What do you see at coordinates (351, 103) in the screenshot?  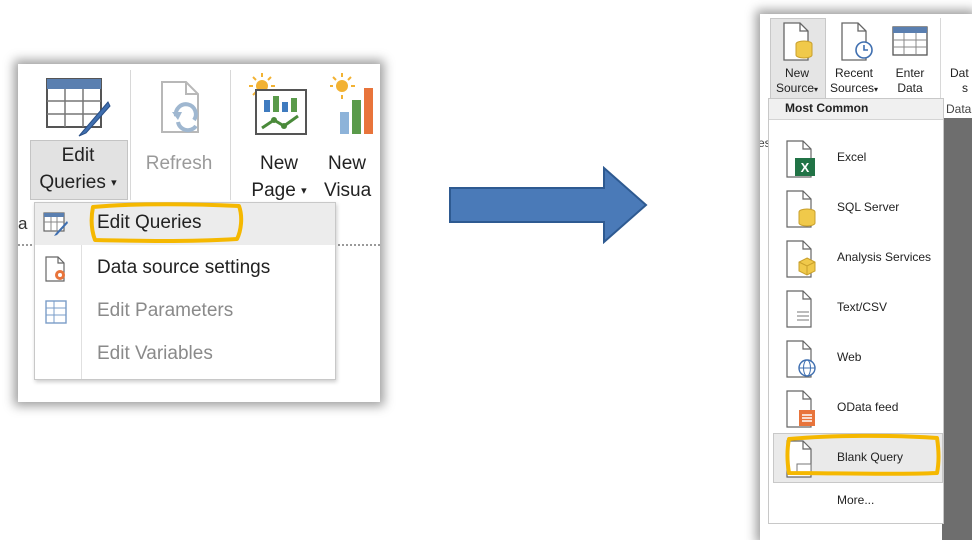 I see `new-visual-icon` at bounding box center [351, 103].